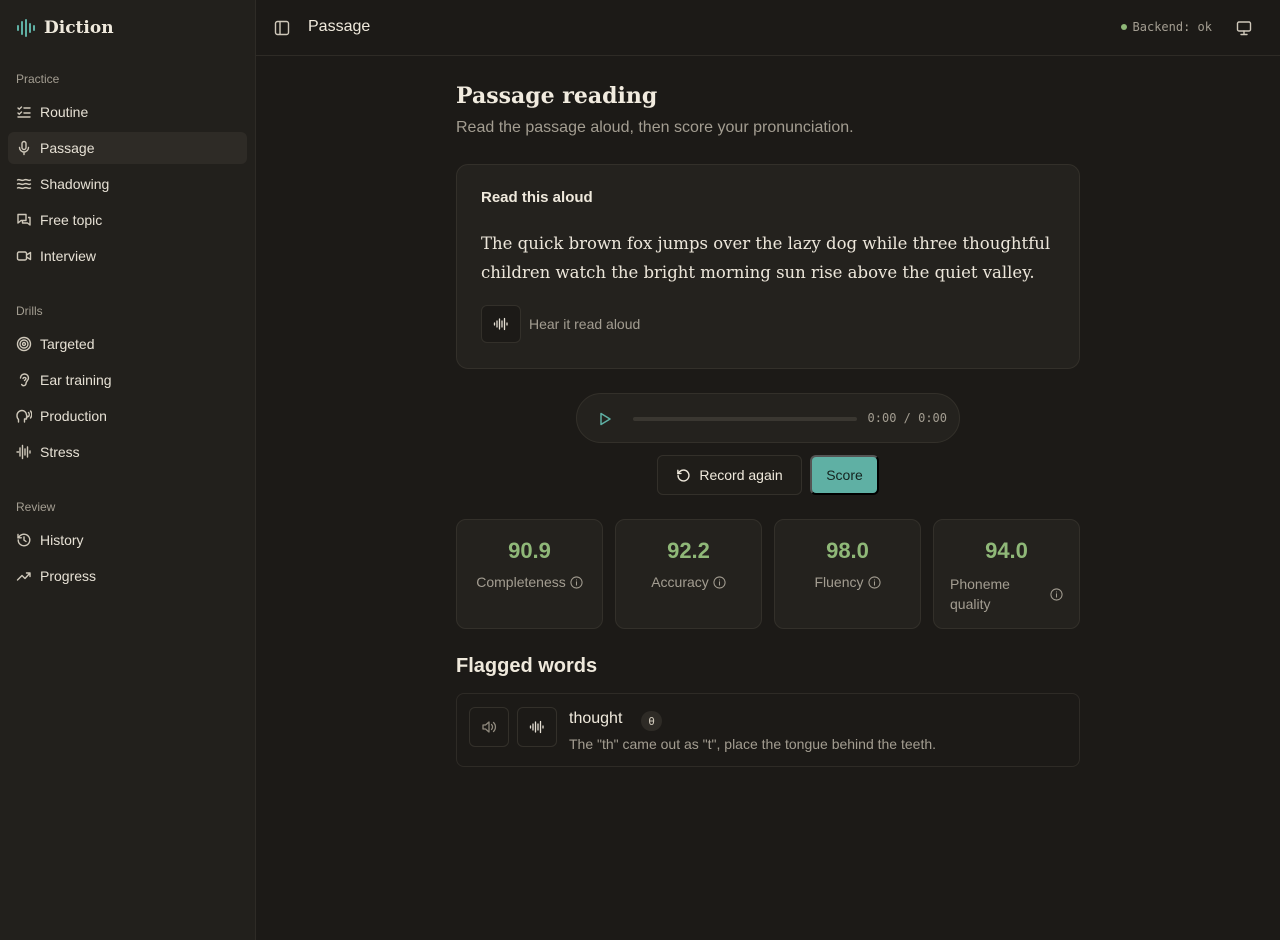 This screenshot has height=940, width=1280. Describe the element at coordinates (79, 28) in the screenshot. I see `app-name: Diction` at that location.